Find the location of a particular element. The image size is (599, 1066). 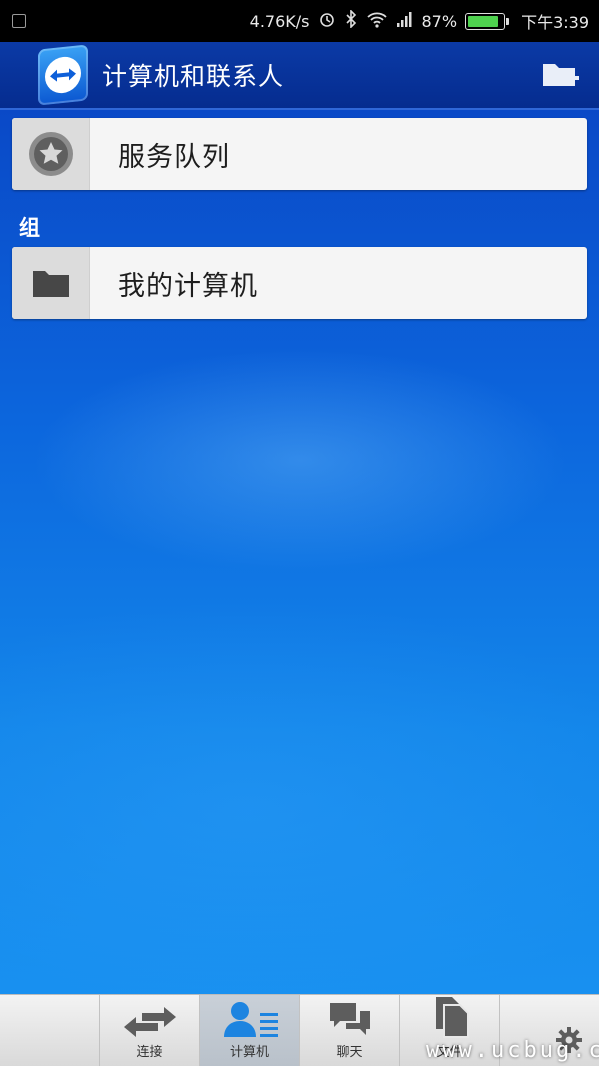

service-queue-item: 服务队列 is located at coordinates (299, 154).